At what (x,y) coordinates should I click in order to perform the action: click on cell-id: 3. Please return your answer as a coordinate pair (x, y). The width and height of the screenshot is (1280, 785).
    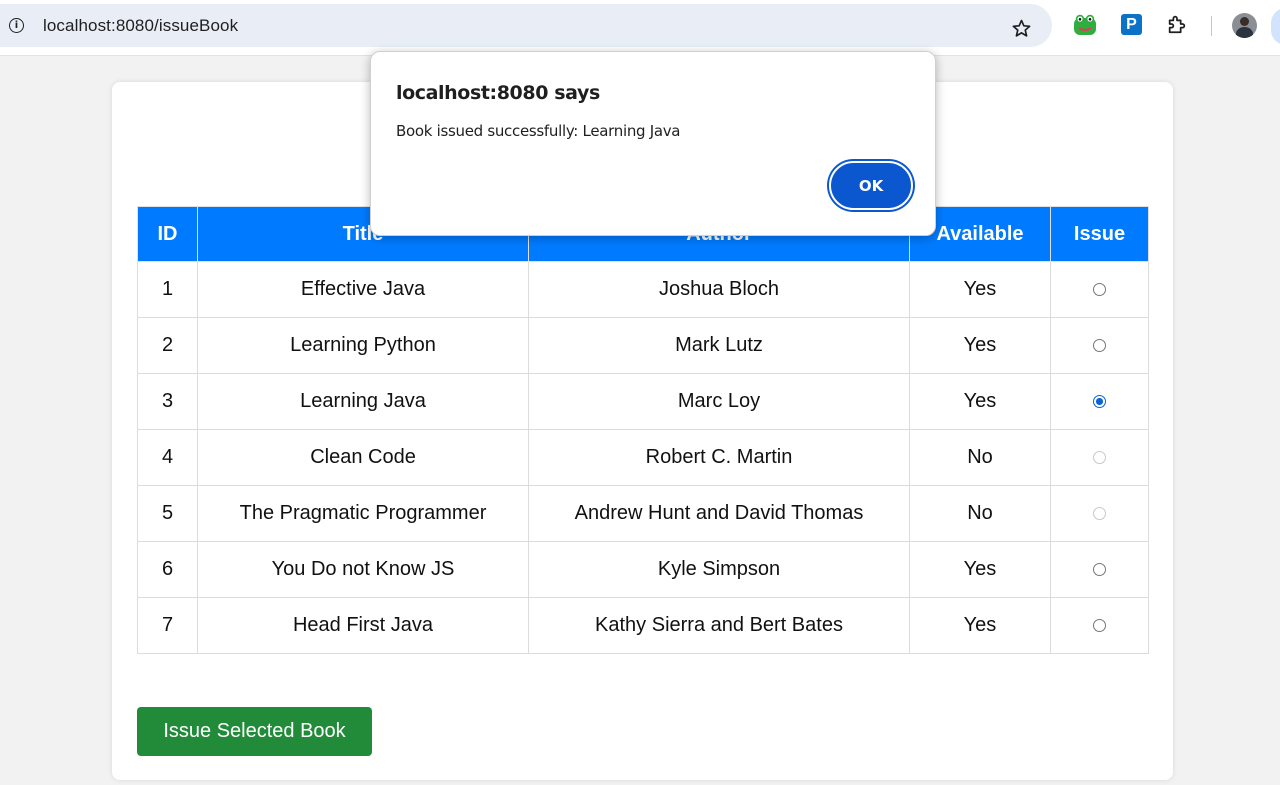
    Looking at the image, I should click on (167, 401).